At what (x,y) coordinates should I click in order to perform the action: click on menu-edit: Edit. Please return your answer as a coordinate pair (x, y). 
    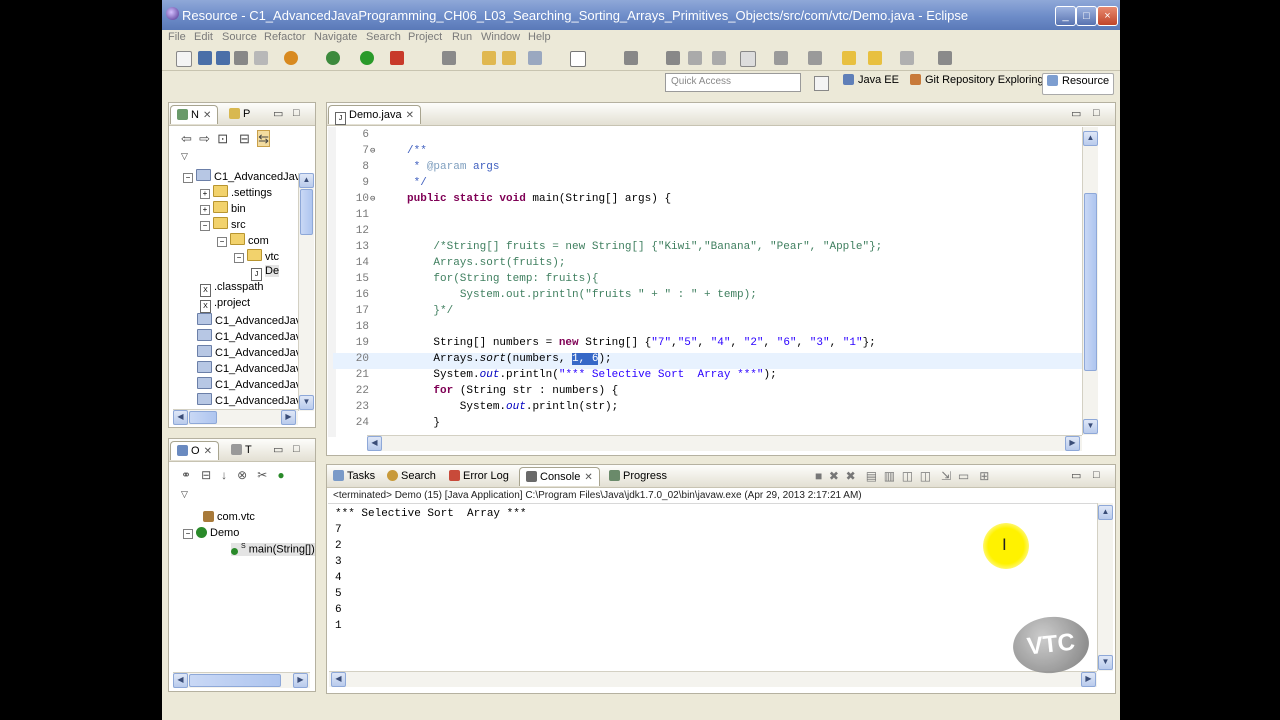
    Looking at the image, I should click on (203, 37).